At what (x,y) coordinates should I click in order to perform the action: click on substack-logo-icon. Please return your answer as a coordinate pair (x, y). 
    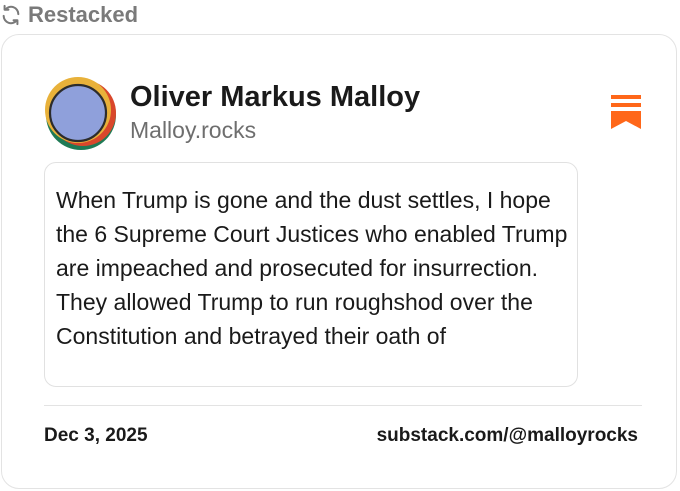
    Looking at the image, I should click on (626, 112).